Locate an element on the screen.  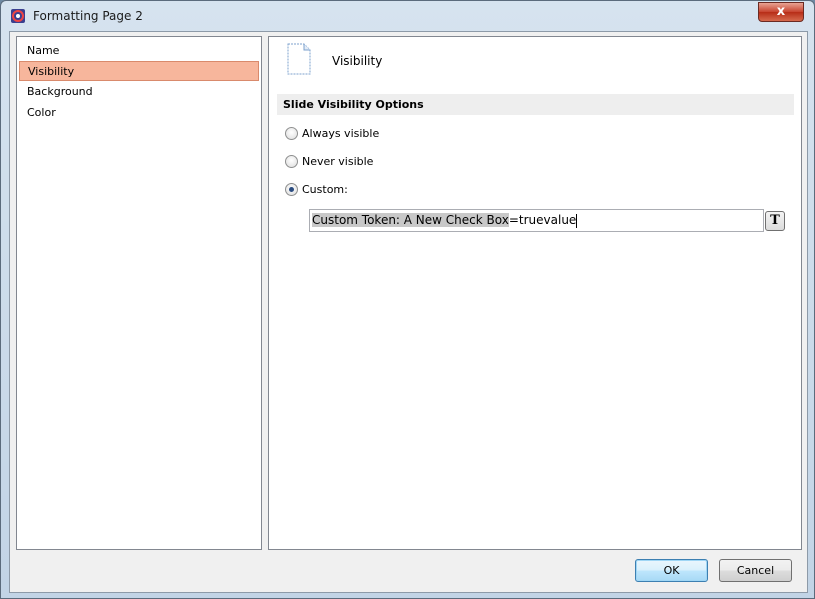
cancel-button: Cancel is located at coordinates (755, 570).